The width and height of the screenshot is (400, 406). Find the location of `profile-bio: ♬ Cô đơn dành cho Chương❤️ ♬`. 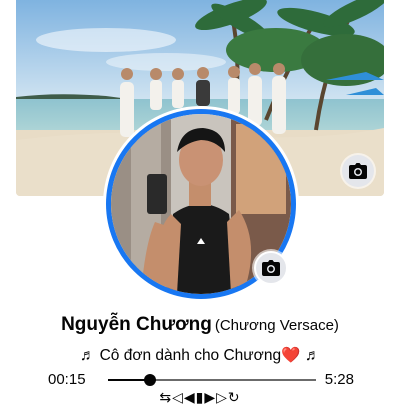

profile-bio: ♬ Cô đơn dành cho Chương❤️ ♬ is located at coordinates (200, 355).